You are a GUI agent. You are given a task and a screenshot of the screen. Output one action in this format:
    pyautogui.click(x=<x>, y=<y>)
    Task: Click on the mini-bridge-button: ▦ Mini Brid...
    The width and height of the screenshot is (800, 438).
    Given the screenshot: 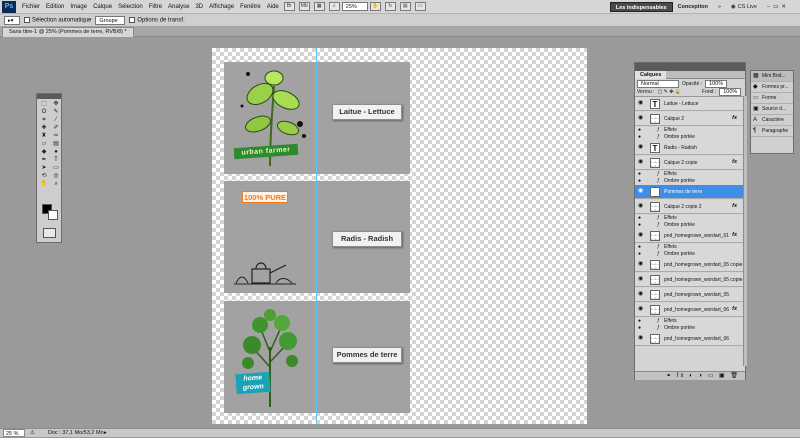 What is the action you would take?
    pyautogui.click(x=772, y=76)
    